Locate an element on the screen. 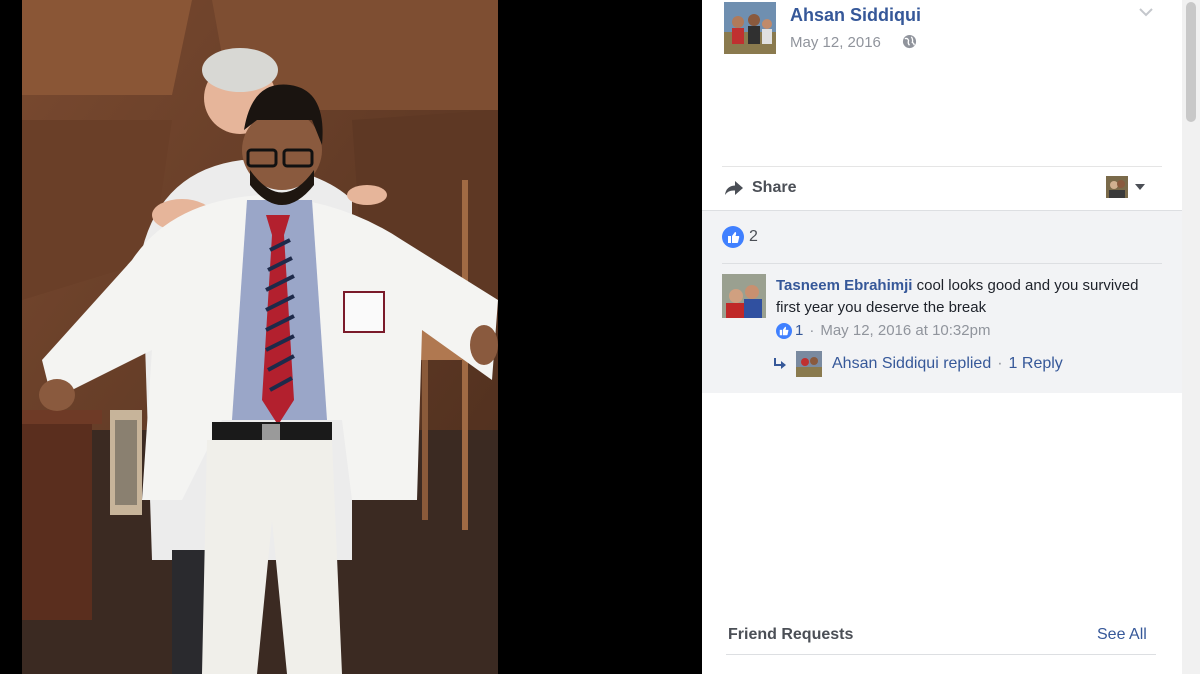 This screenshot has width=1200, height=674. friend-requests-heading: Friend Requests is located at coordinates (791, 634).